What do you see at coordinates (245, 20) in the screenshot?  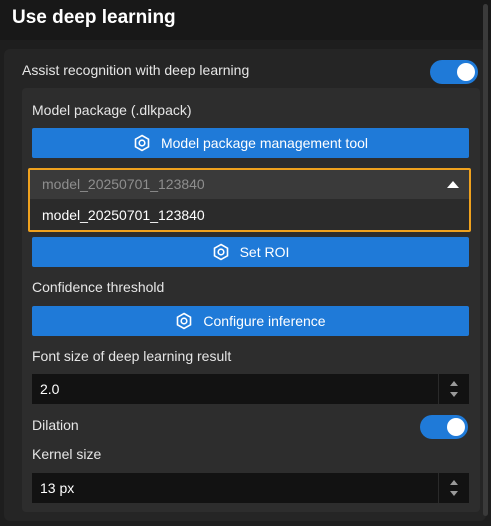 I see `title-bar: Use deep learning` at bounding box center [245, 20].